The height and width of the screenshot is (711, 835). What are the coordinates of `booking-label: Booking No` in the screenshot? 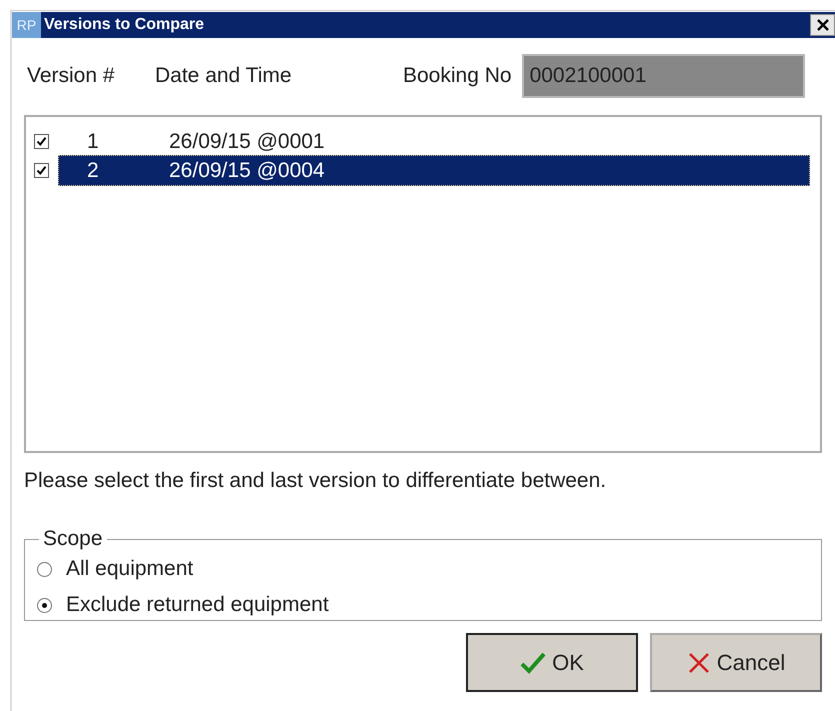 It's located at (457, 76).